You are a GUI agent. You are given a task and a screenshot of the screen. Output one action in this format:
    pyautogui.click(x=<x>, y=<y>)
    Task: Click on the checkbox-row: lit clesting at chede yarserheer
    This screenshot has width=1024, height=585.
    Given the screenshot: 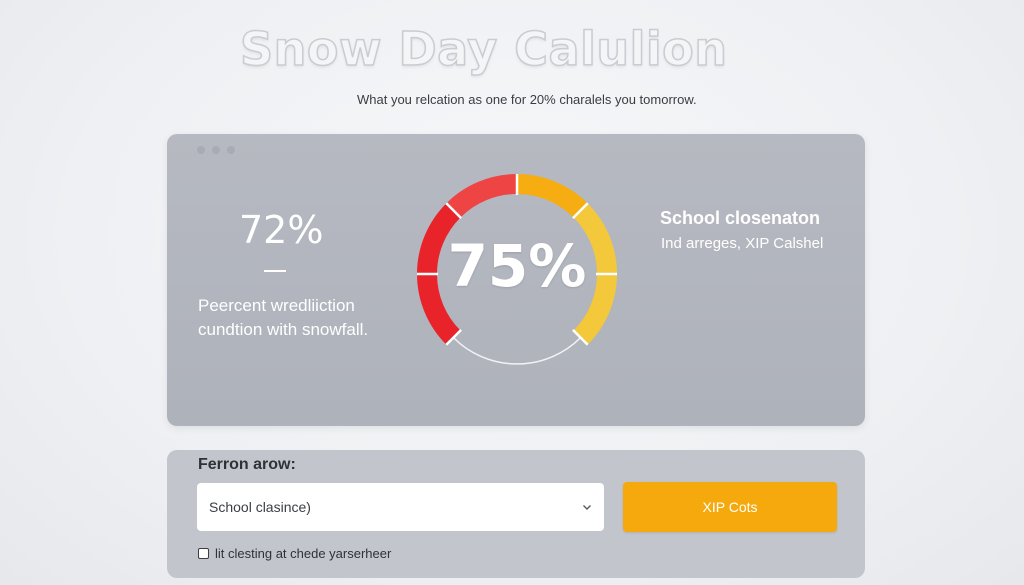 What is the action you would take?
    pyautogui.click(x=294, y=553)
    